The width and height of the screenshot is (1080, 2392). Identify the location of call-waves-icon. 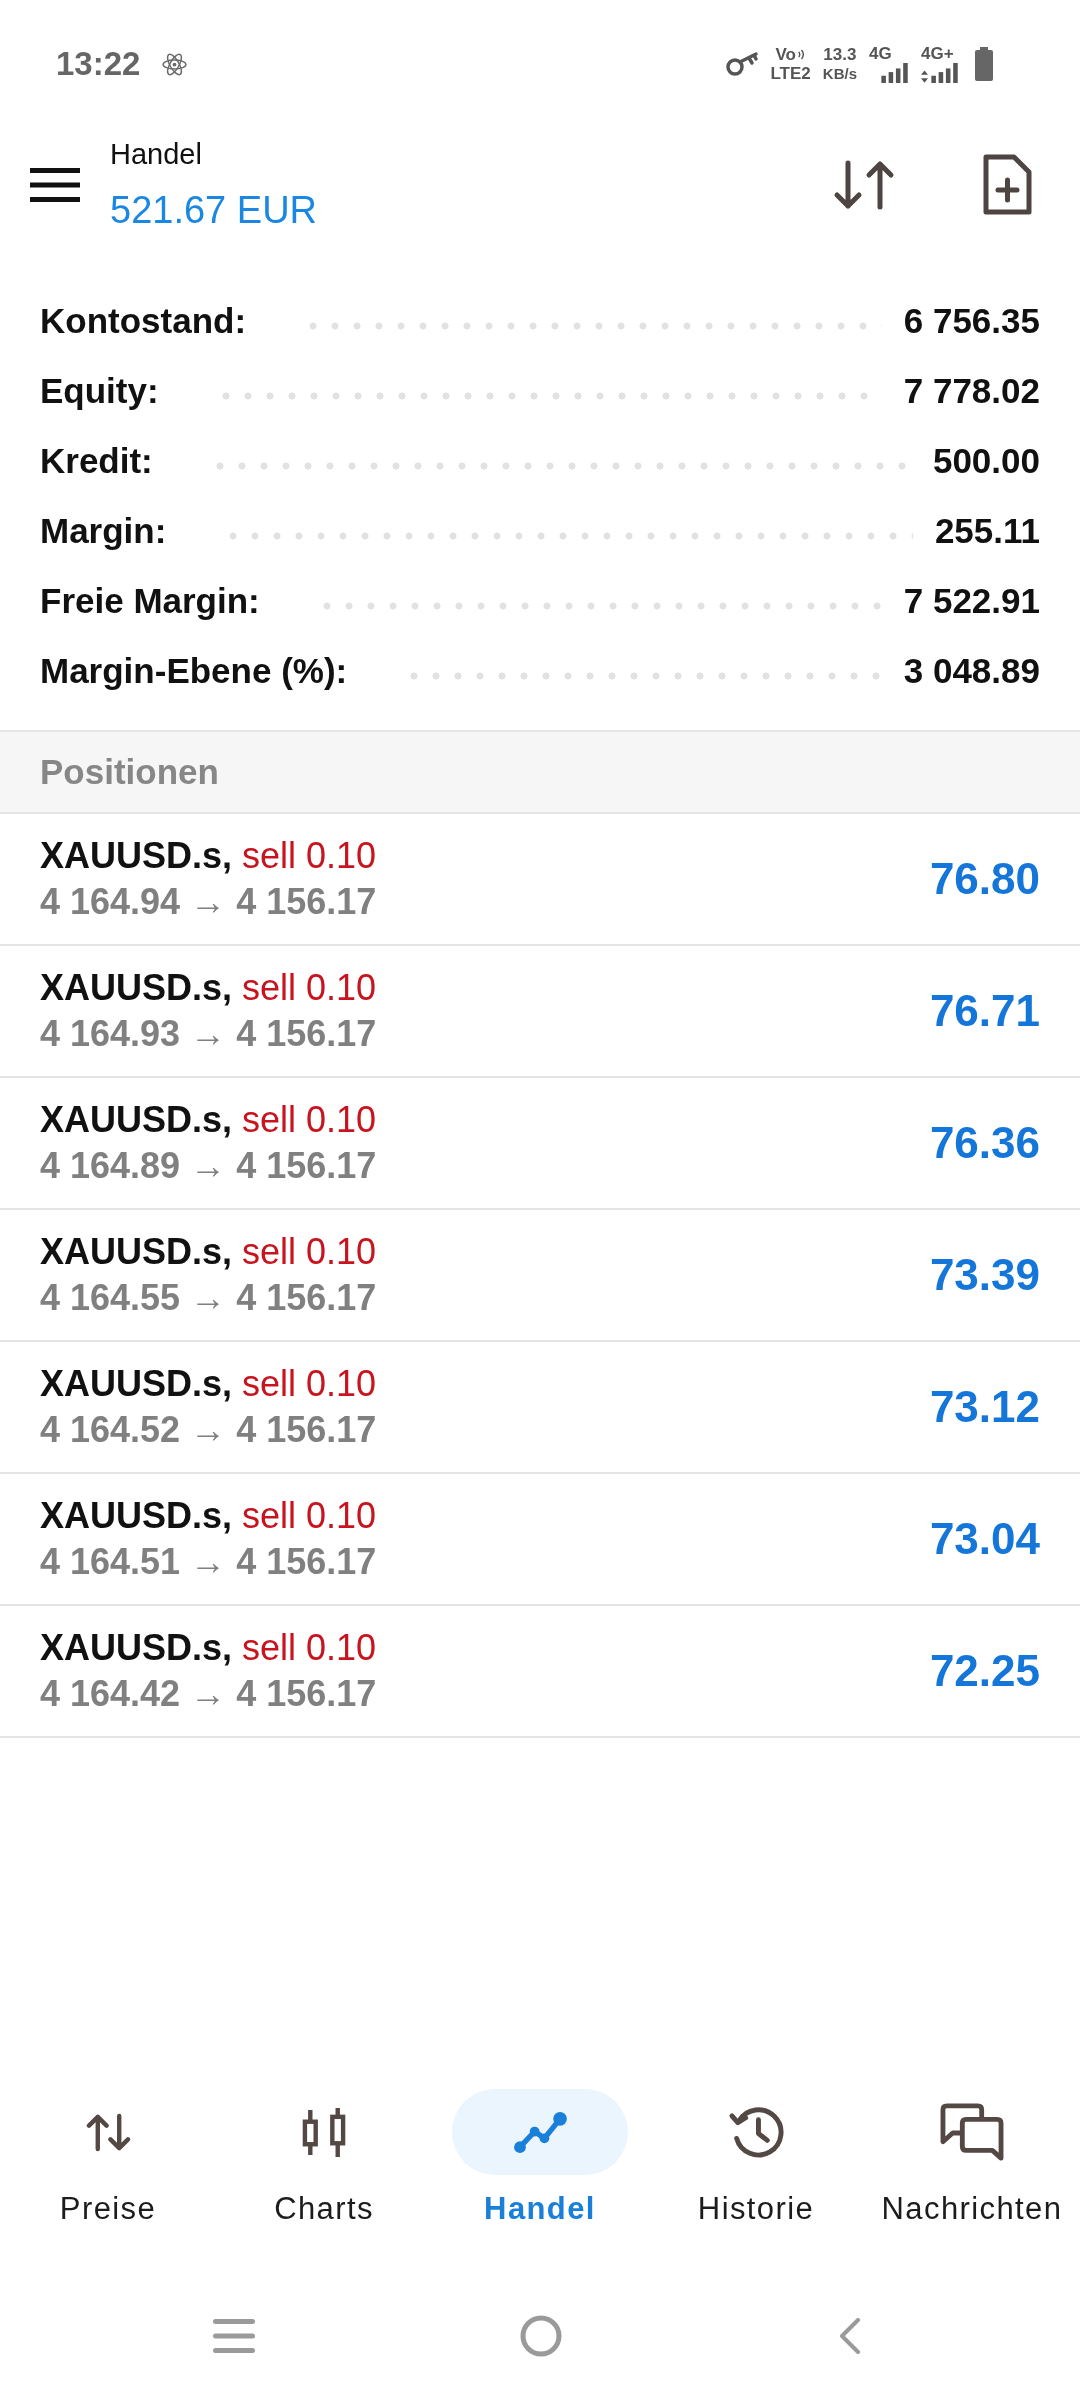
(801, 54).